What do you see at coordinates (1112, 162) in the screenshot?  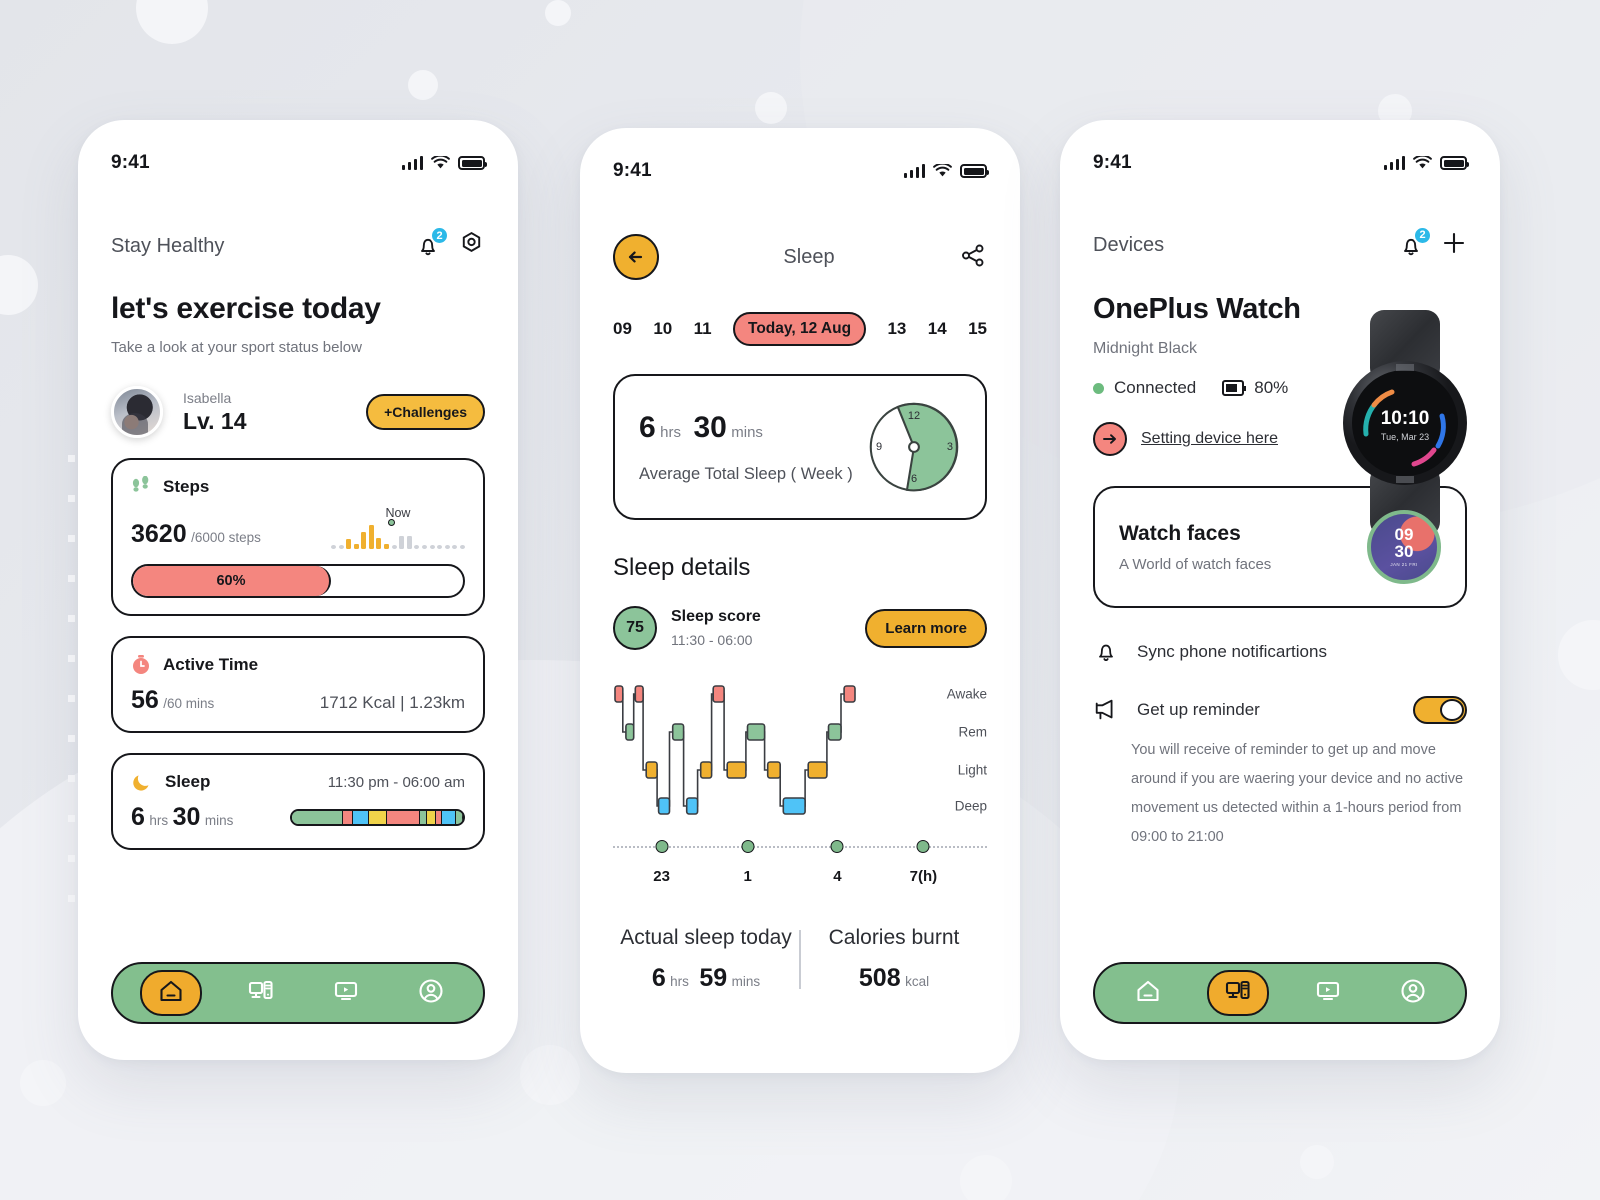 I see `status-time: 9:41` at bounding box center [1112, 162].